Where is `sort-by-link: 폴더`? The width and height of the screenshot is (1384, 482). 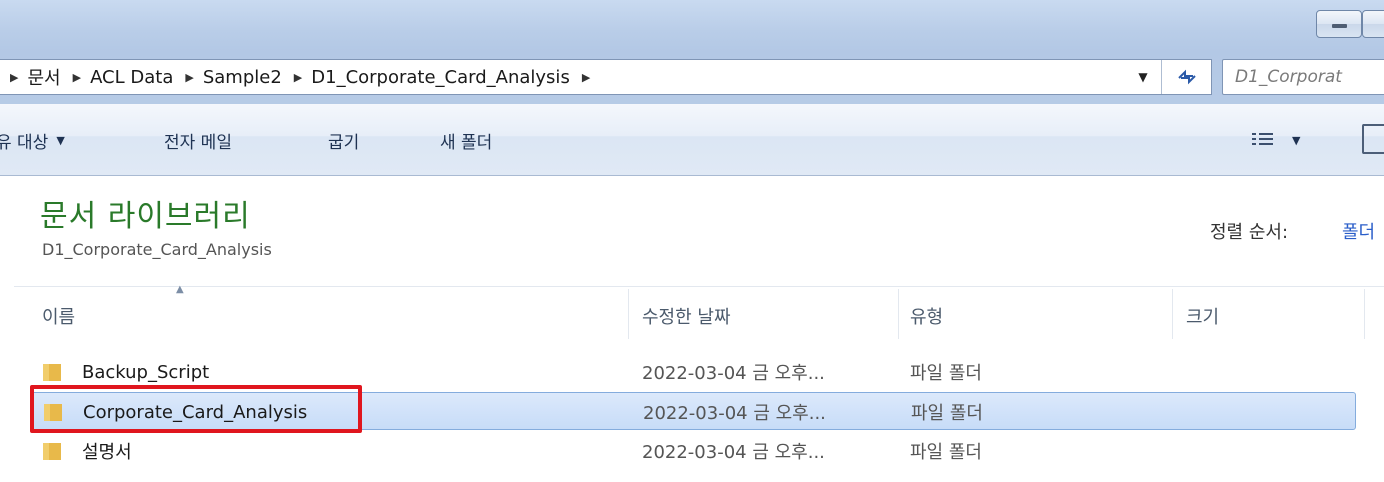
sort-by-link: 폴더 is located at coordinates (1358, 231).